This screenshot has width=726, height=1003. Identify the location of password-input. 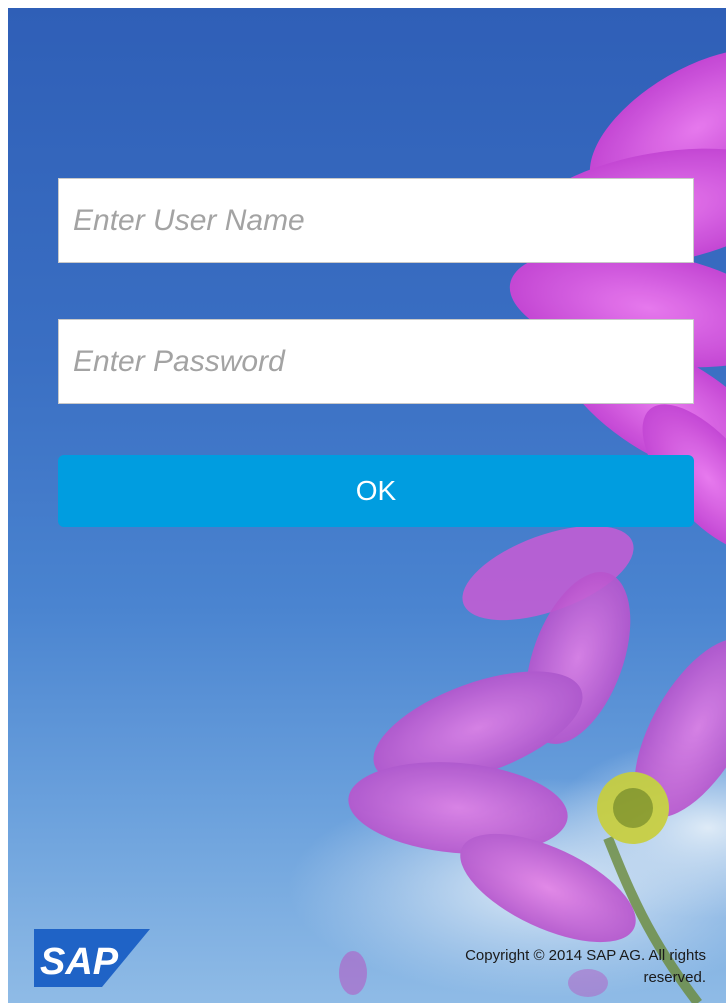
(376, 361).